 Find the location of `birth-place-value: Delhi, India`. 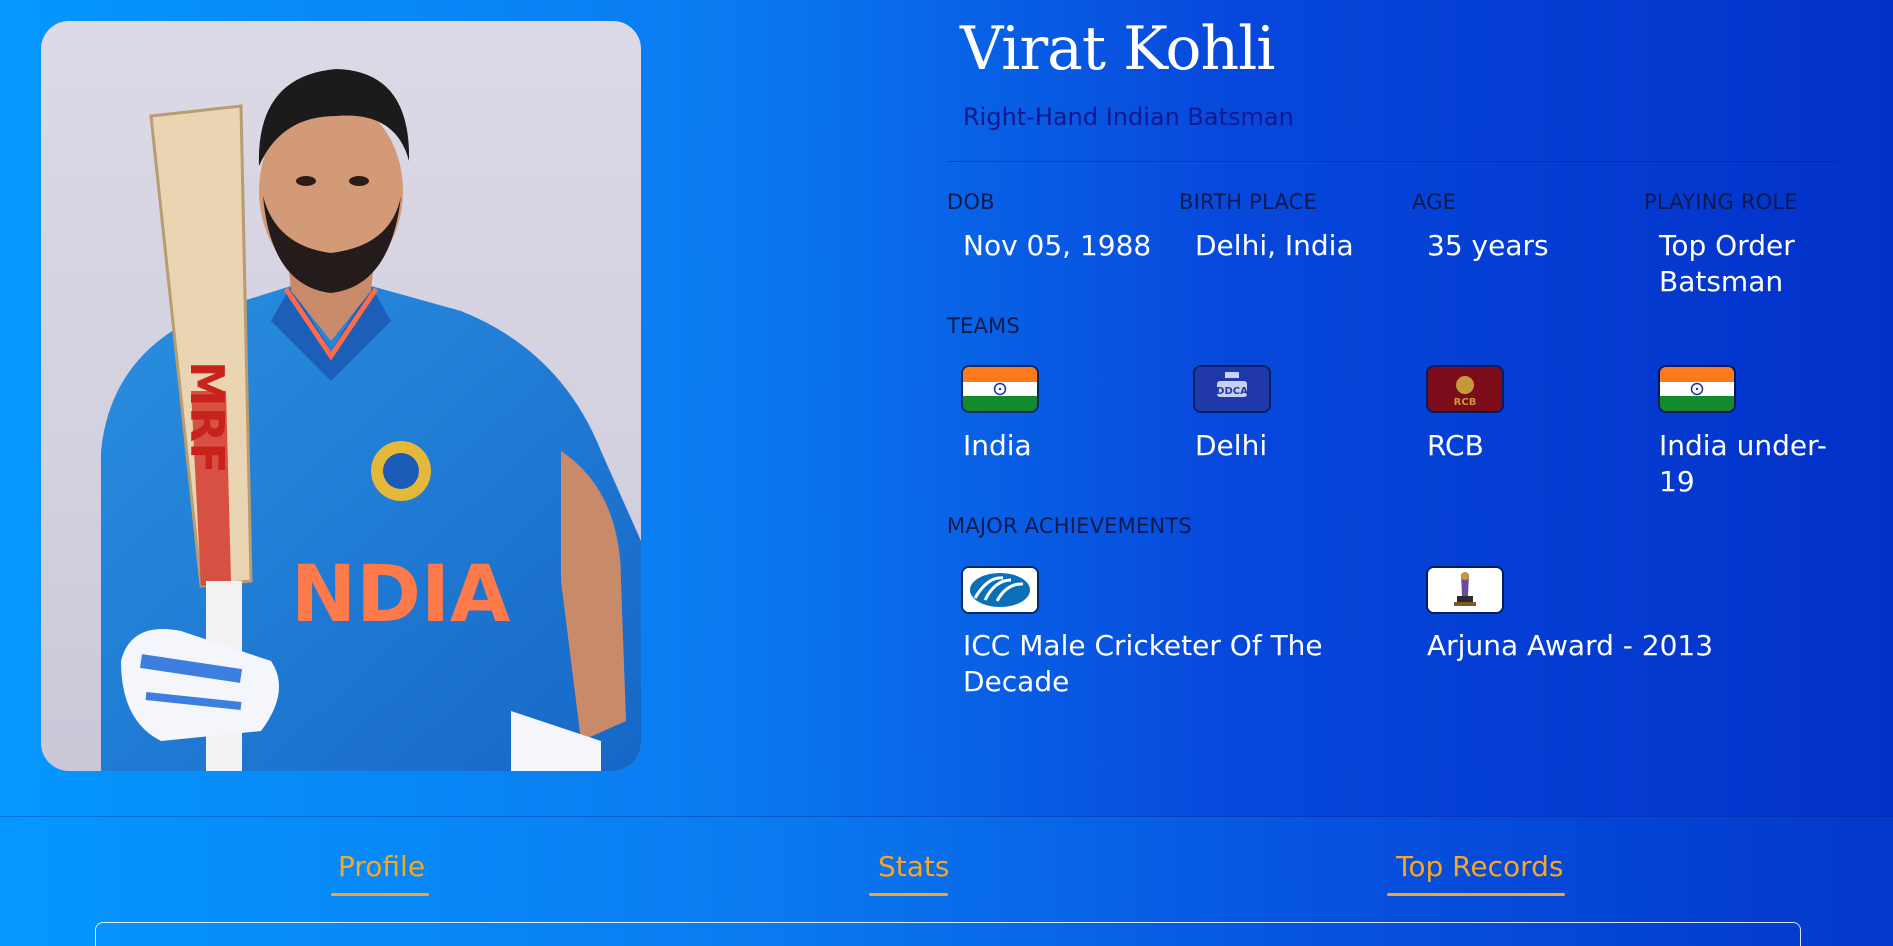

birth-place-value: Delhi, India is located at coordinates (1274, 245).